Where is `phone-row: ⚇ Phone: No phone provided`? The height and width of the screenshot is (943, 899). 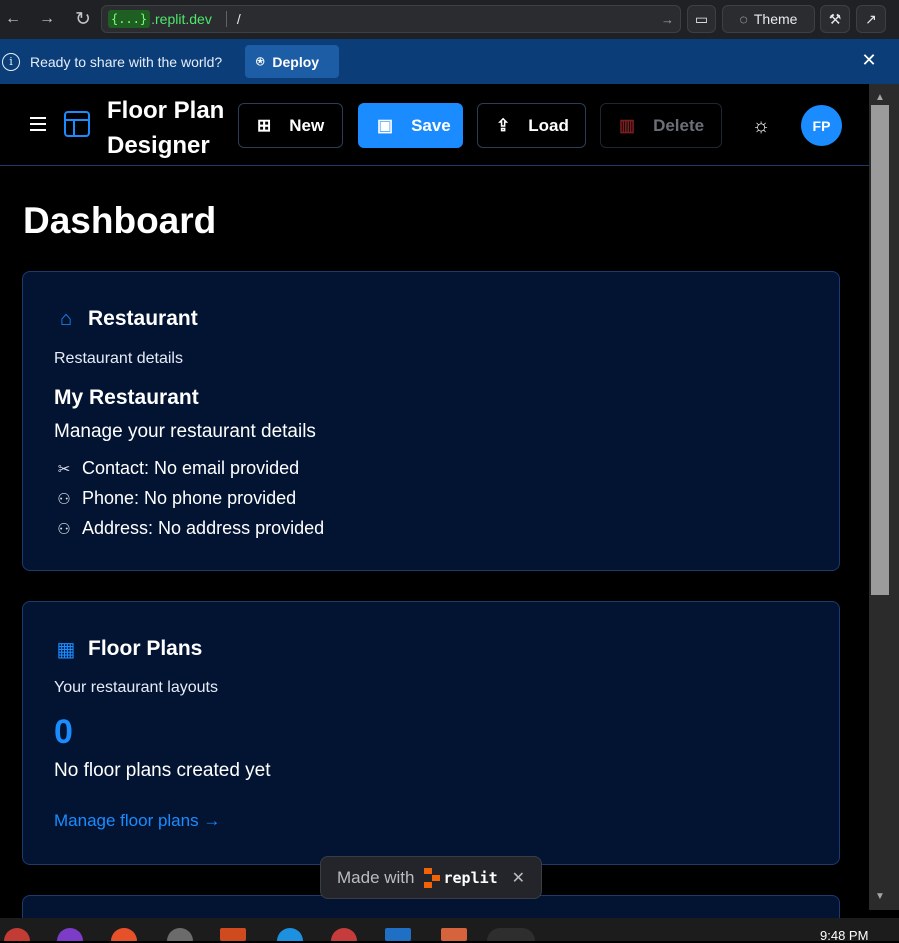 phone-row: ⚇ Phone: No phone provided is located at coordinates (175, 498).